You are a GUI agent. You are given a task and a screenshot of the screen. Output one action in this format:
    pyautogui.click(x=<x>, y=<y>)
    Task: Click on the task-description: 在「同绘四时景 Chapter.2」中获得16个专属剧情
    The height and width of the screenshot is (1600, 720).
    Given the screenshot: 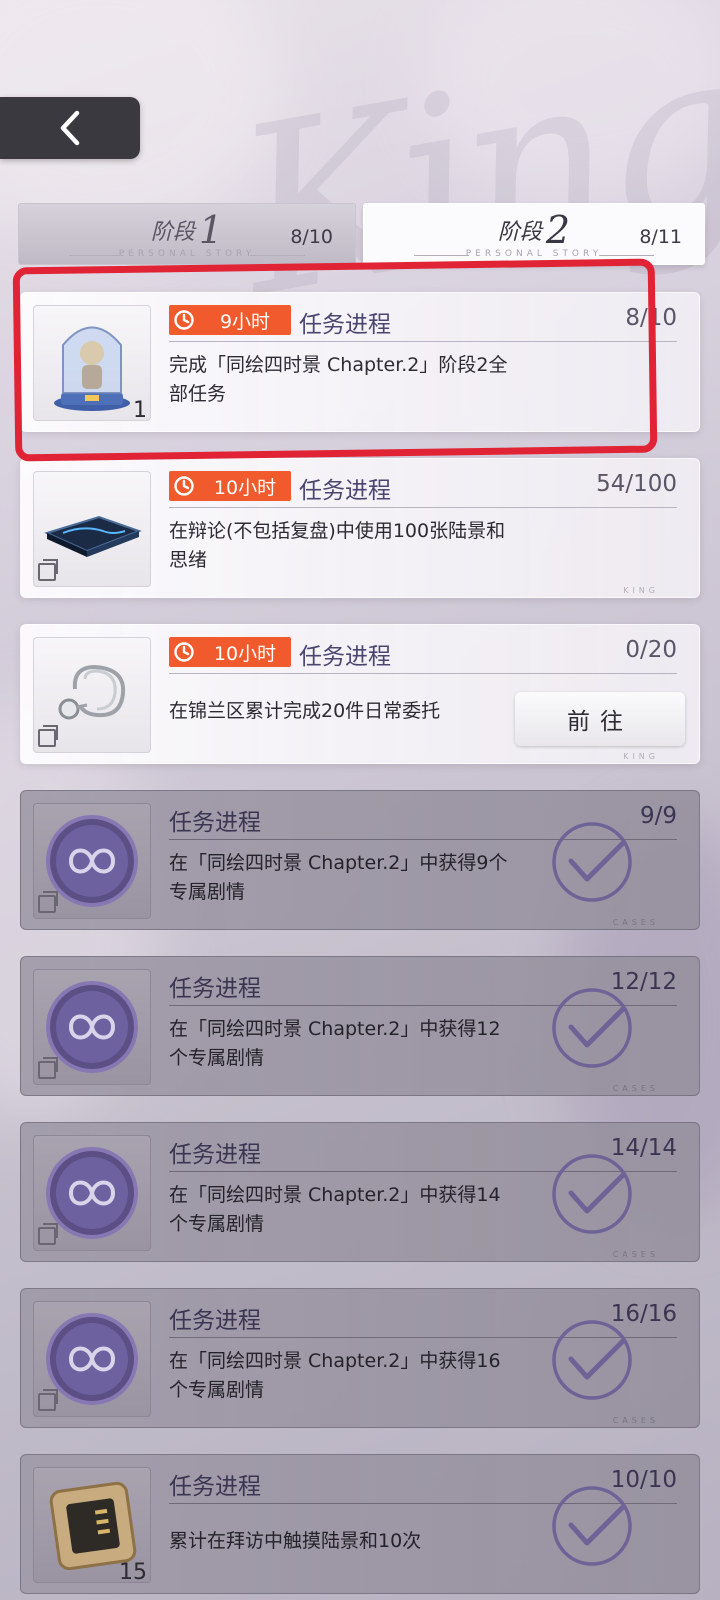 What is the action you would take?
    pyautogui.click(x=335, y=1375)
    